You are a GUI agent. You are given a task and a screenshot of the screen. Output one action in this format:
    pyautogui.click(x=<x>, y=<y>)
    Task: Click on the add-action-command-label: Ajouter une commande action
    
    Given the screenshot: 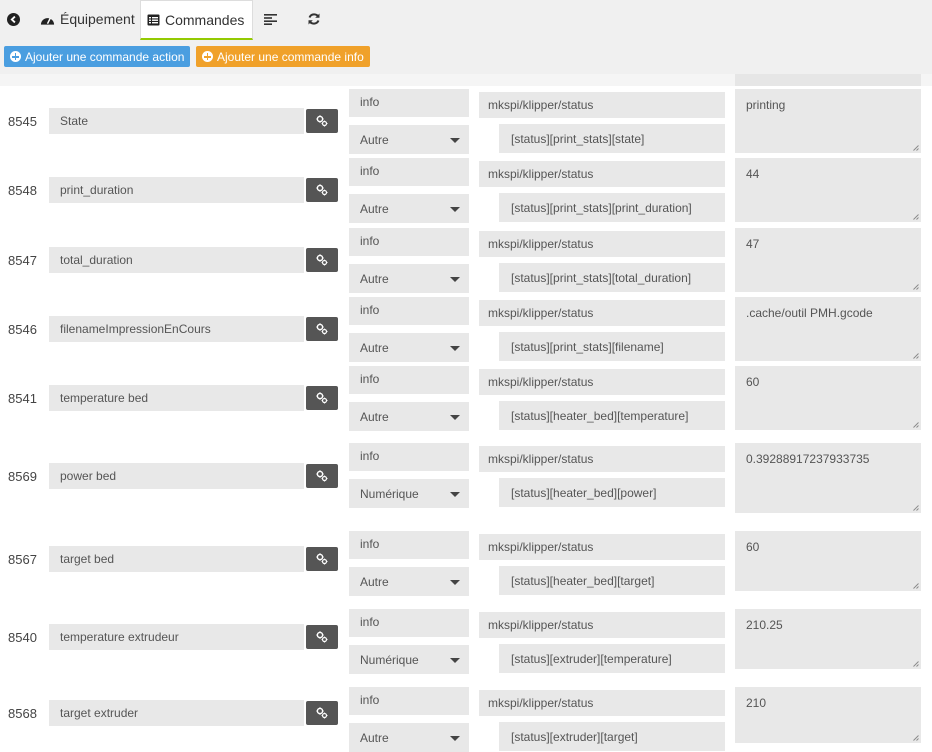 What is the action you would take?
    pyautogui.click(x=105, y=56)
    